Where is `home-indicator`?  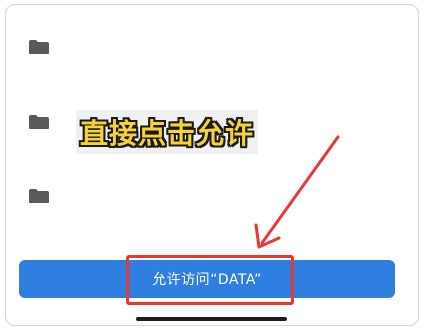
home-indicator is located at coordinates (211, 319).